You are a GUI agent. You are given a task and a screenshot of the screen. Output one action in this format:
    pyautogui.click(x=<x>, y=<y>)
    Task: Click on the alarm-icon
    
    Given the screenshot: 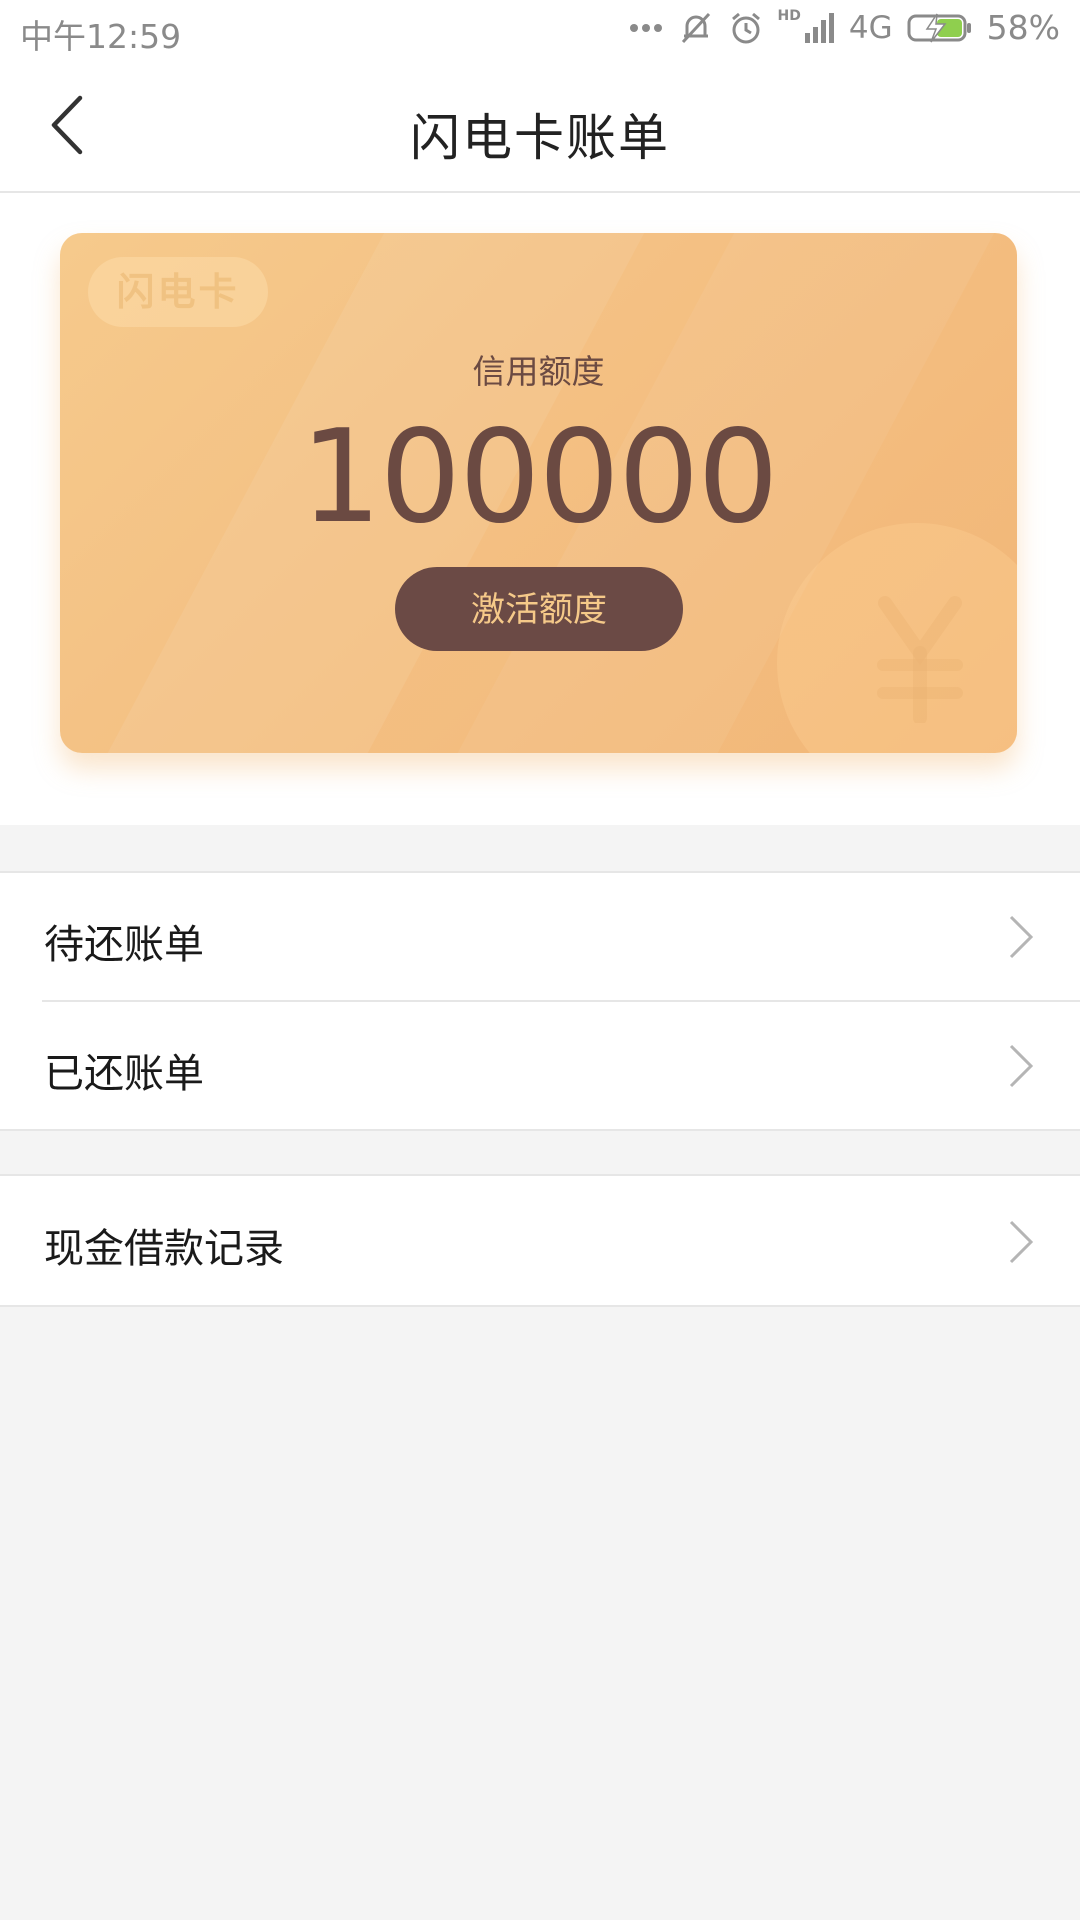 What is the action you would take?
    pyautogui.click(x=745, y=27)
    